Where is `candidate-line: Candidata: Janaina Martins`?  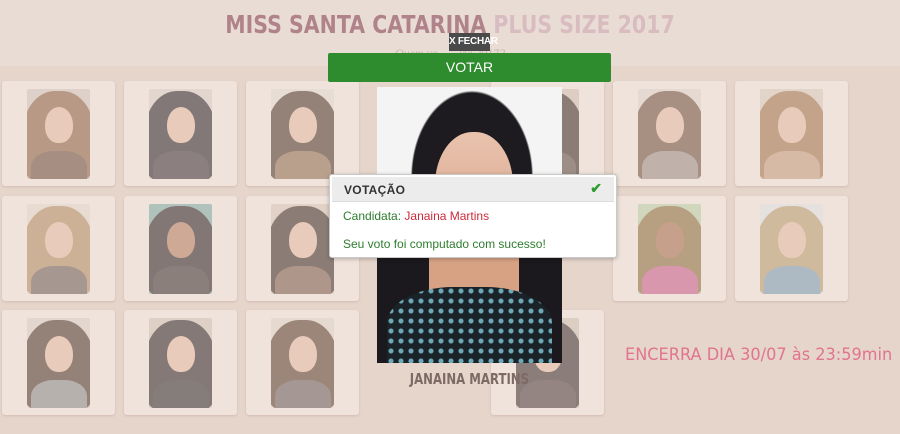
candidate-line: Candidata: Janaina Martins is located at coordinates (416, 216).